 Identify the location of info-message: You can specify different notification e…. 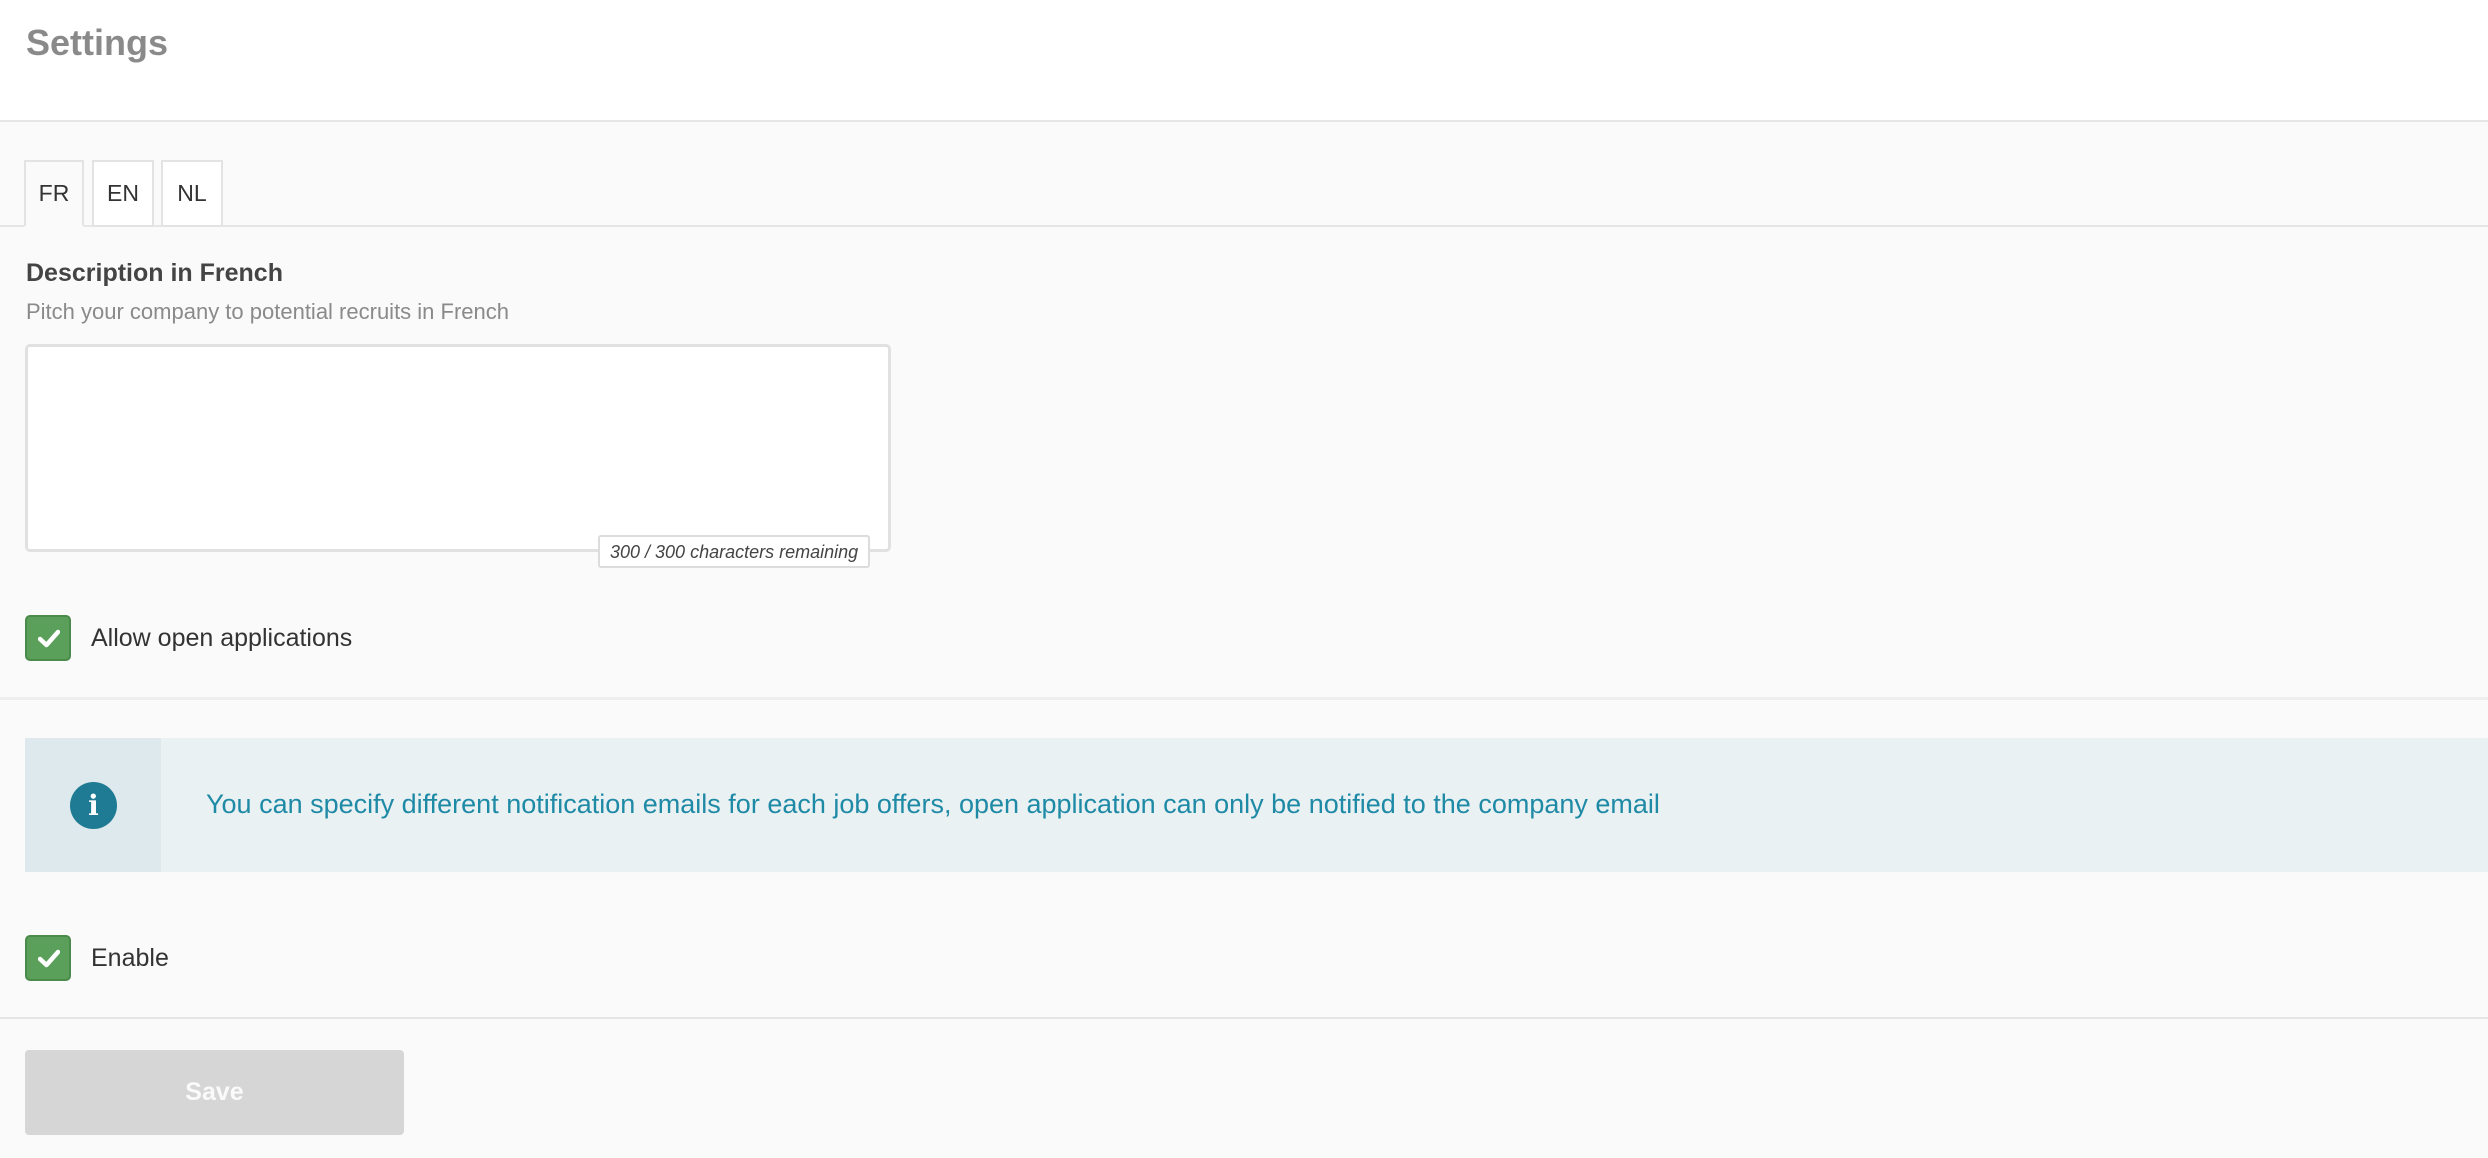
(933, 804).